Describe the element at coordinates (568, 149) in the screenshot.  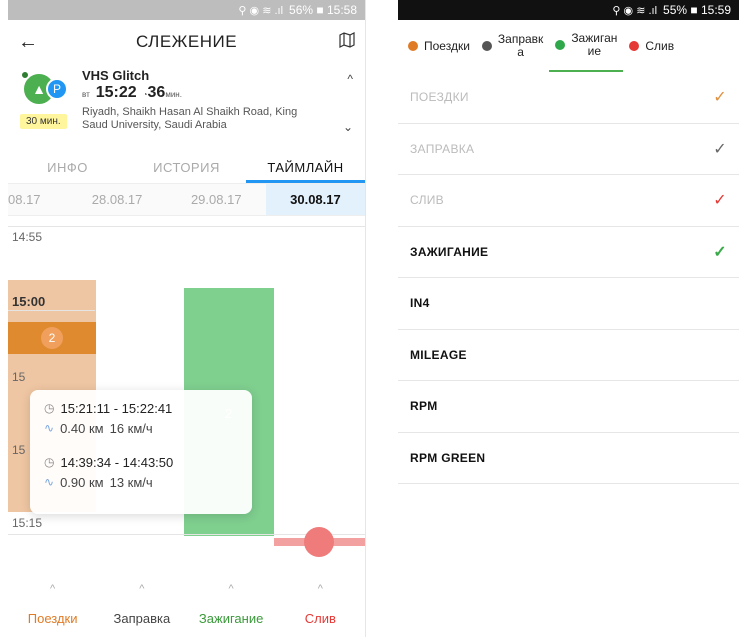
I see `sensor-item: ЗАПРАВКА ✓` at that location.